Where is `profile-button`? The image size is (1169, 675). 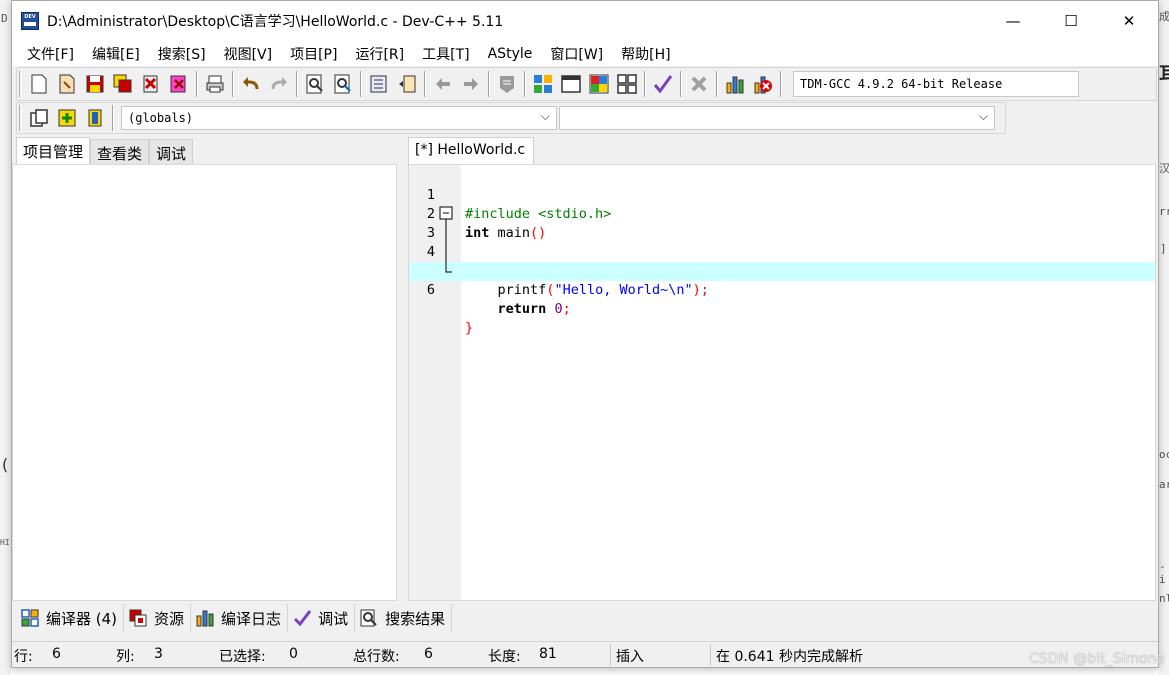
profile-button is located at coordinates (735, 84).